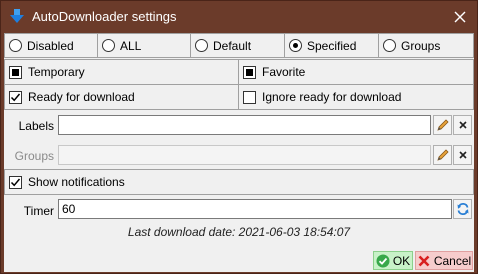  Describe the element at coordinates (232, 45) in the screenshot. I see `radio-label: Default` at that location.